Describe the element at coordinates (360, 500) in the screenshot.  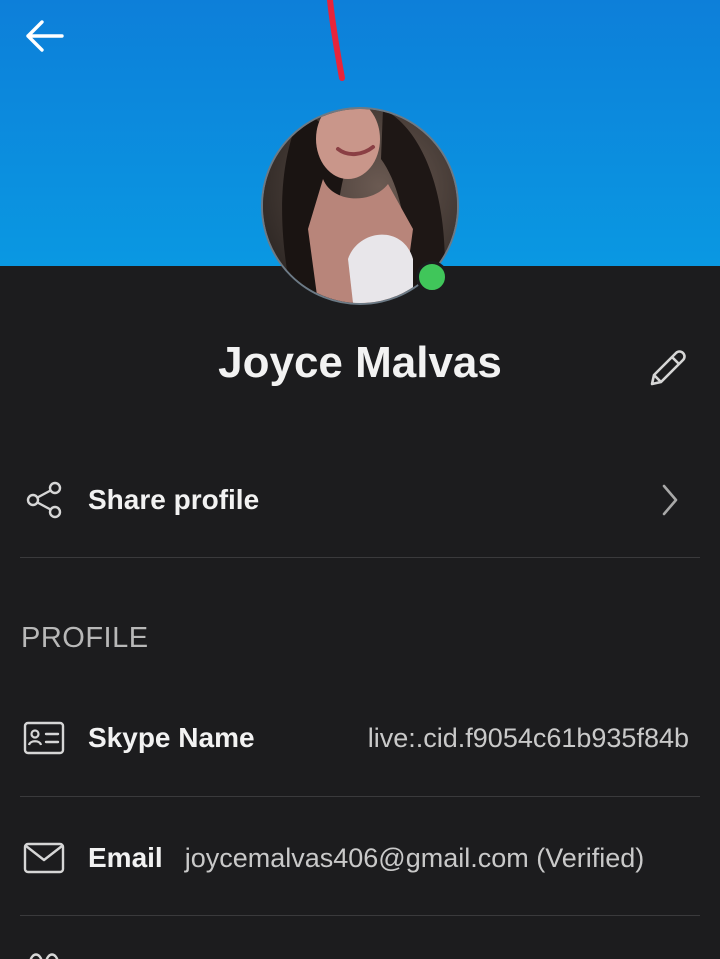
I see `share-profile-row: Share profile` at that location.